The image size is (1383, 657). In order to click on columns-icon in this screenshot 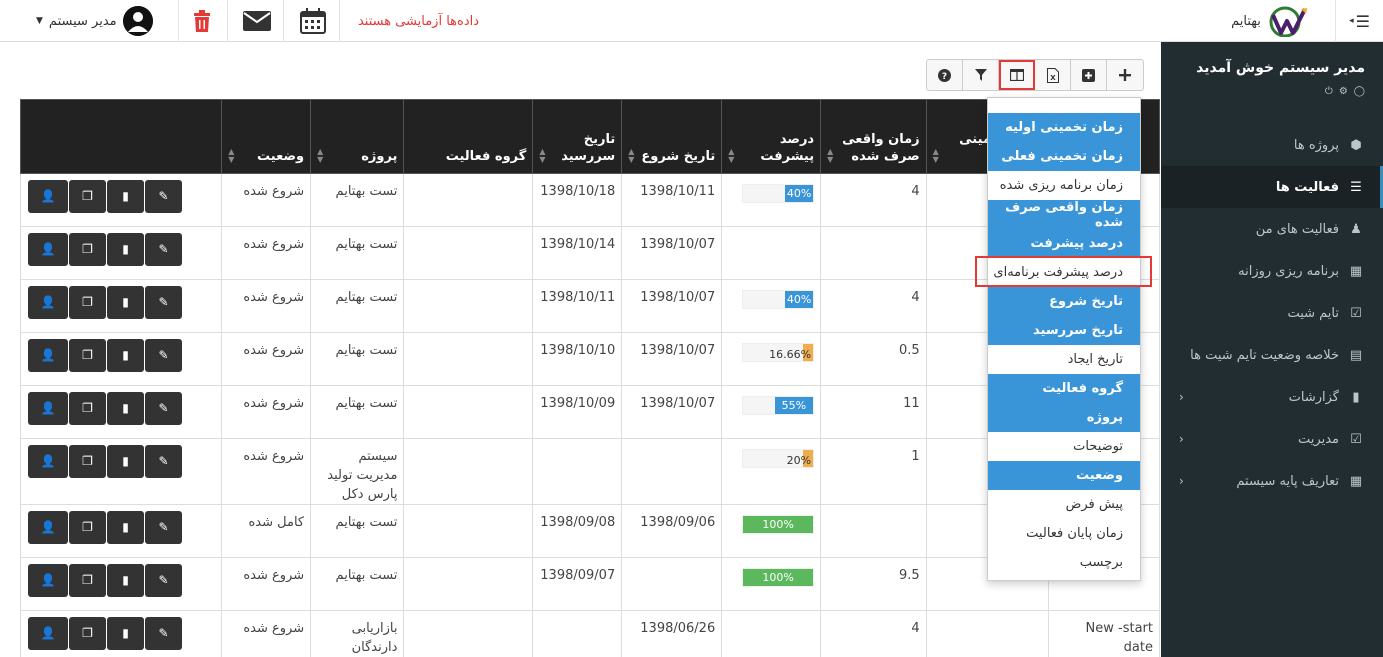, I will do `click(1017, 75)`.